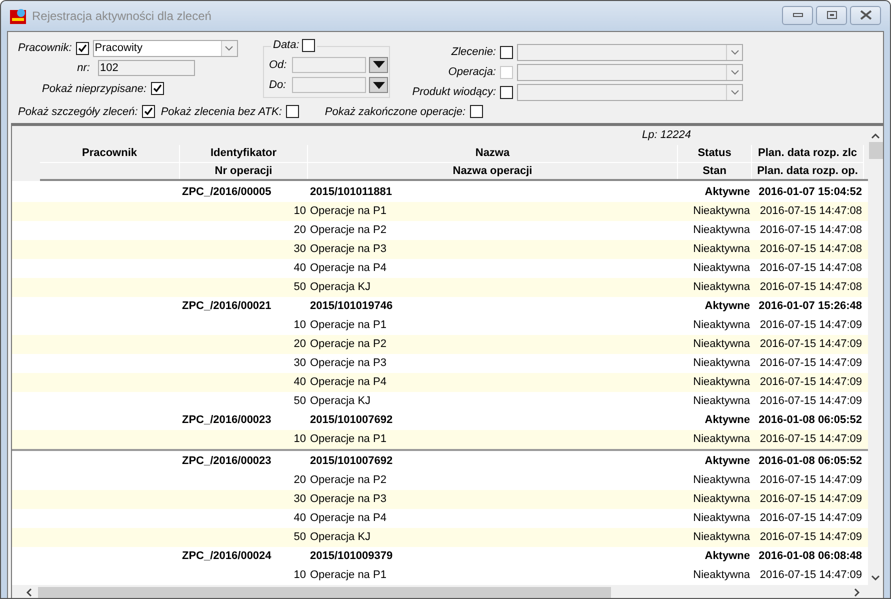 The width and height of the screenshot is (891, 599). I want to click on number-field: 102, so click(146, 68).